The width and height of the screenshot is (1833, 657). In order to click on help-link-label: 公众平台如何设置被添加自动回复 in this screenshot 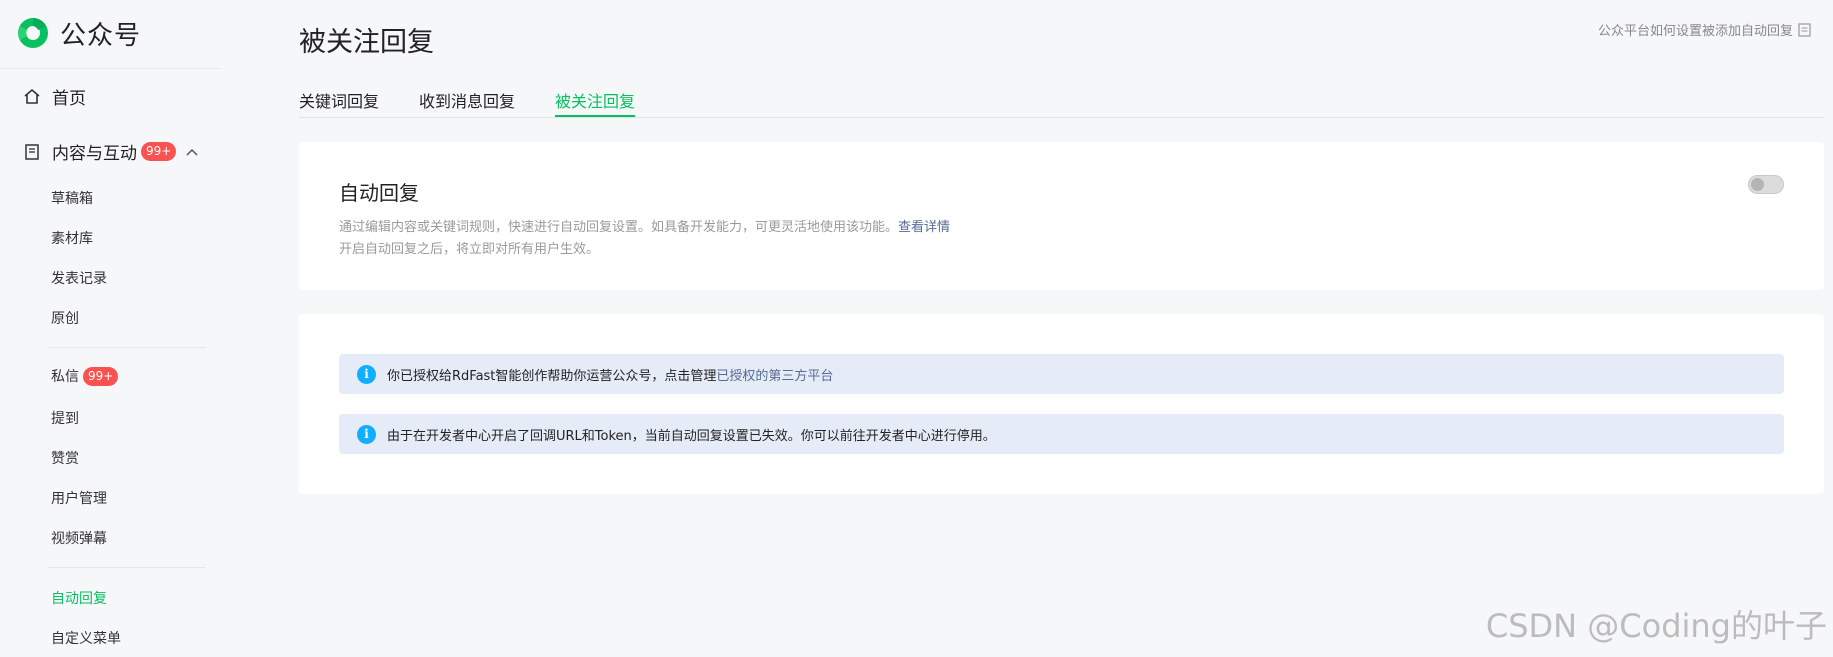, I will do `click(1695, 31)`.